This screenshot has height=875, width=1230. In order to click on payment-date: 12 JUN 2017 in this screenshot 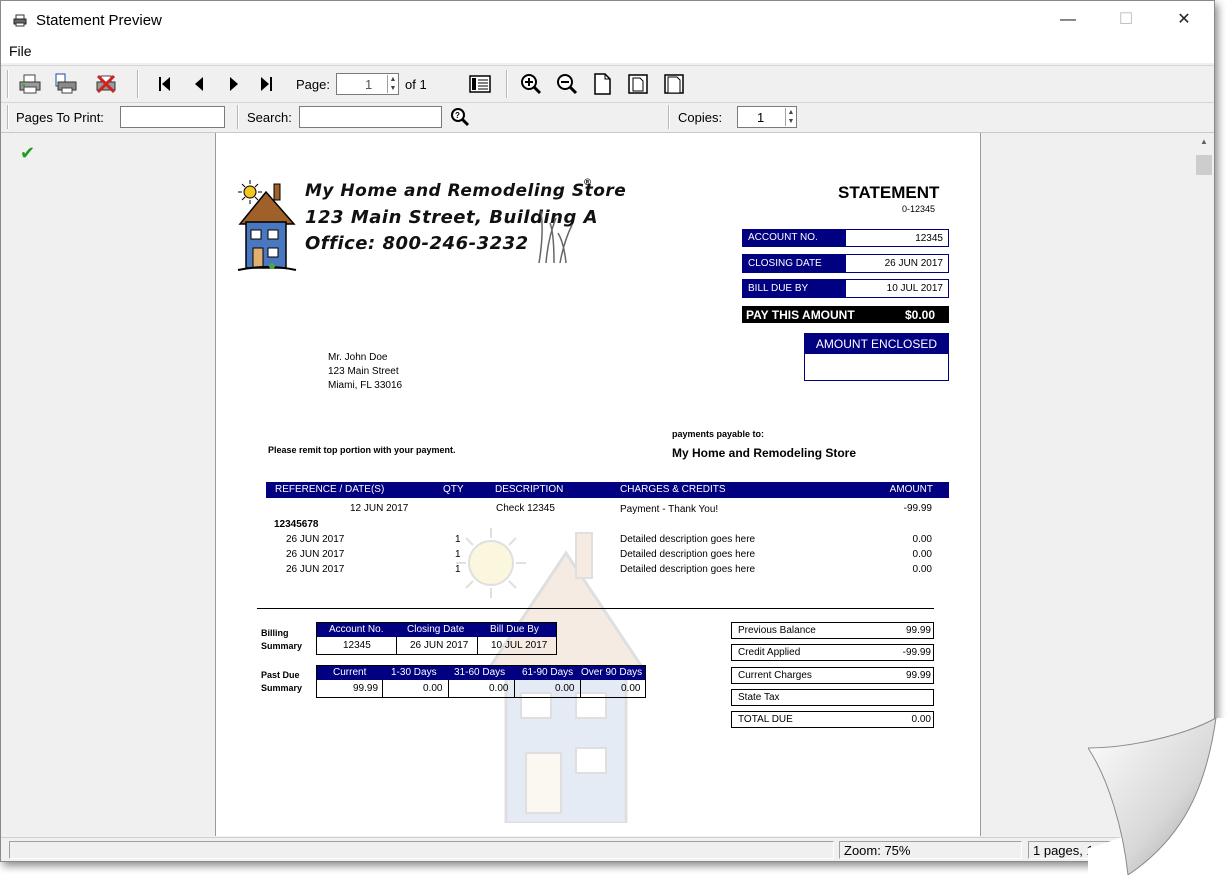, I will do `click(379, 508)`.